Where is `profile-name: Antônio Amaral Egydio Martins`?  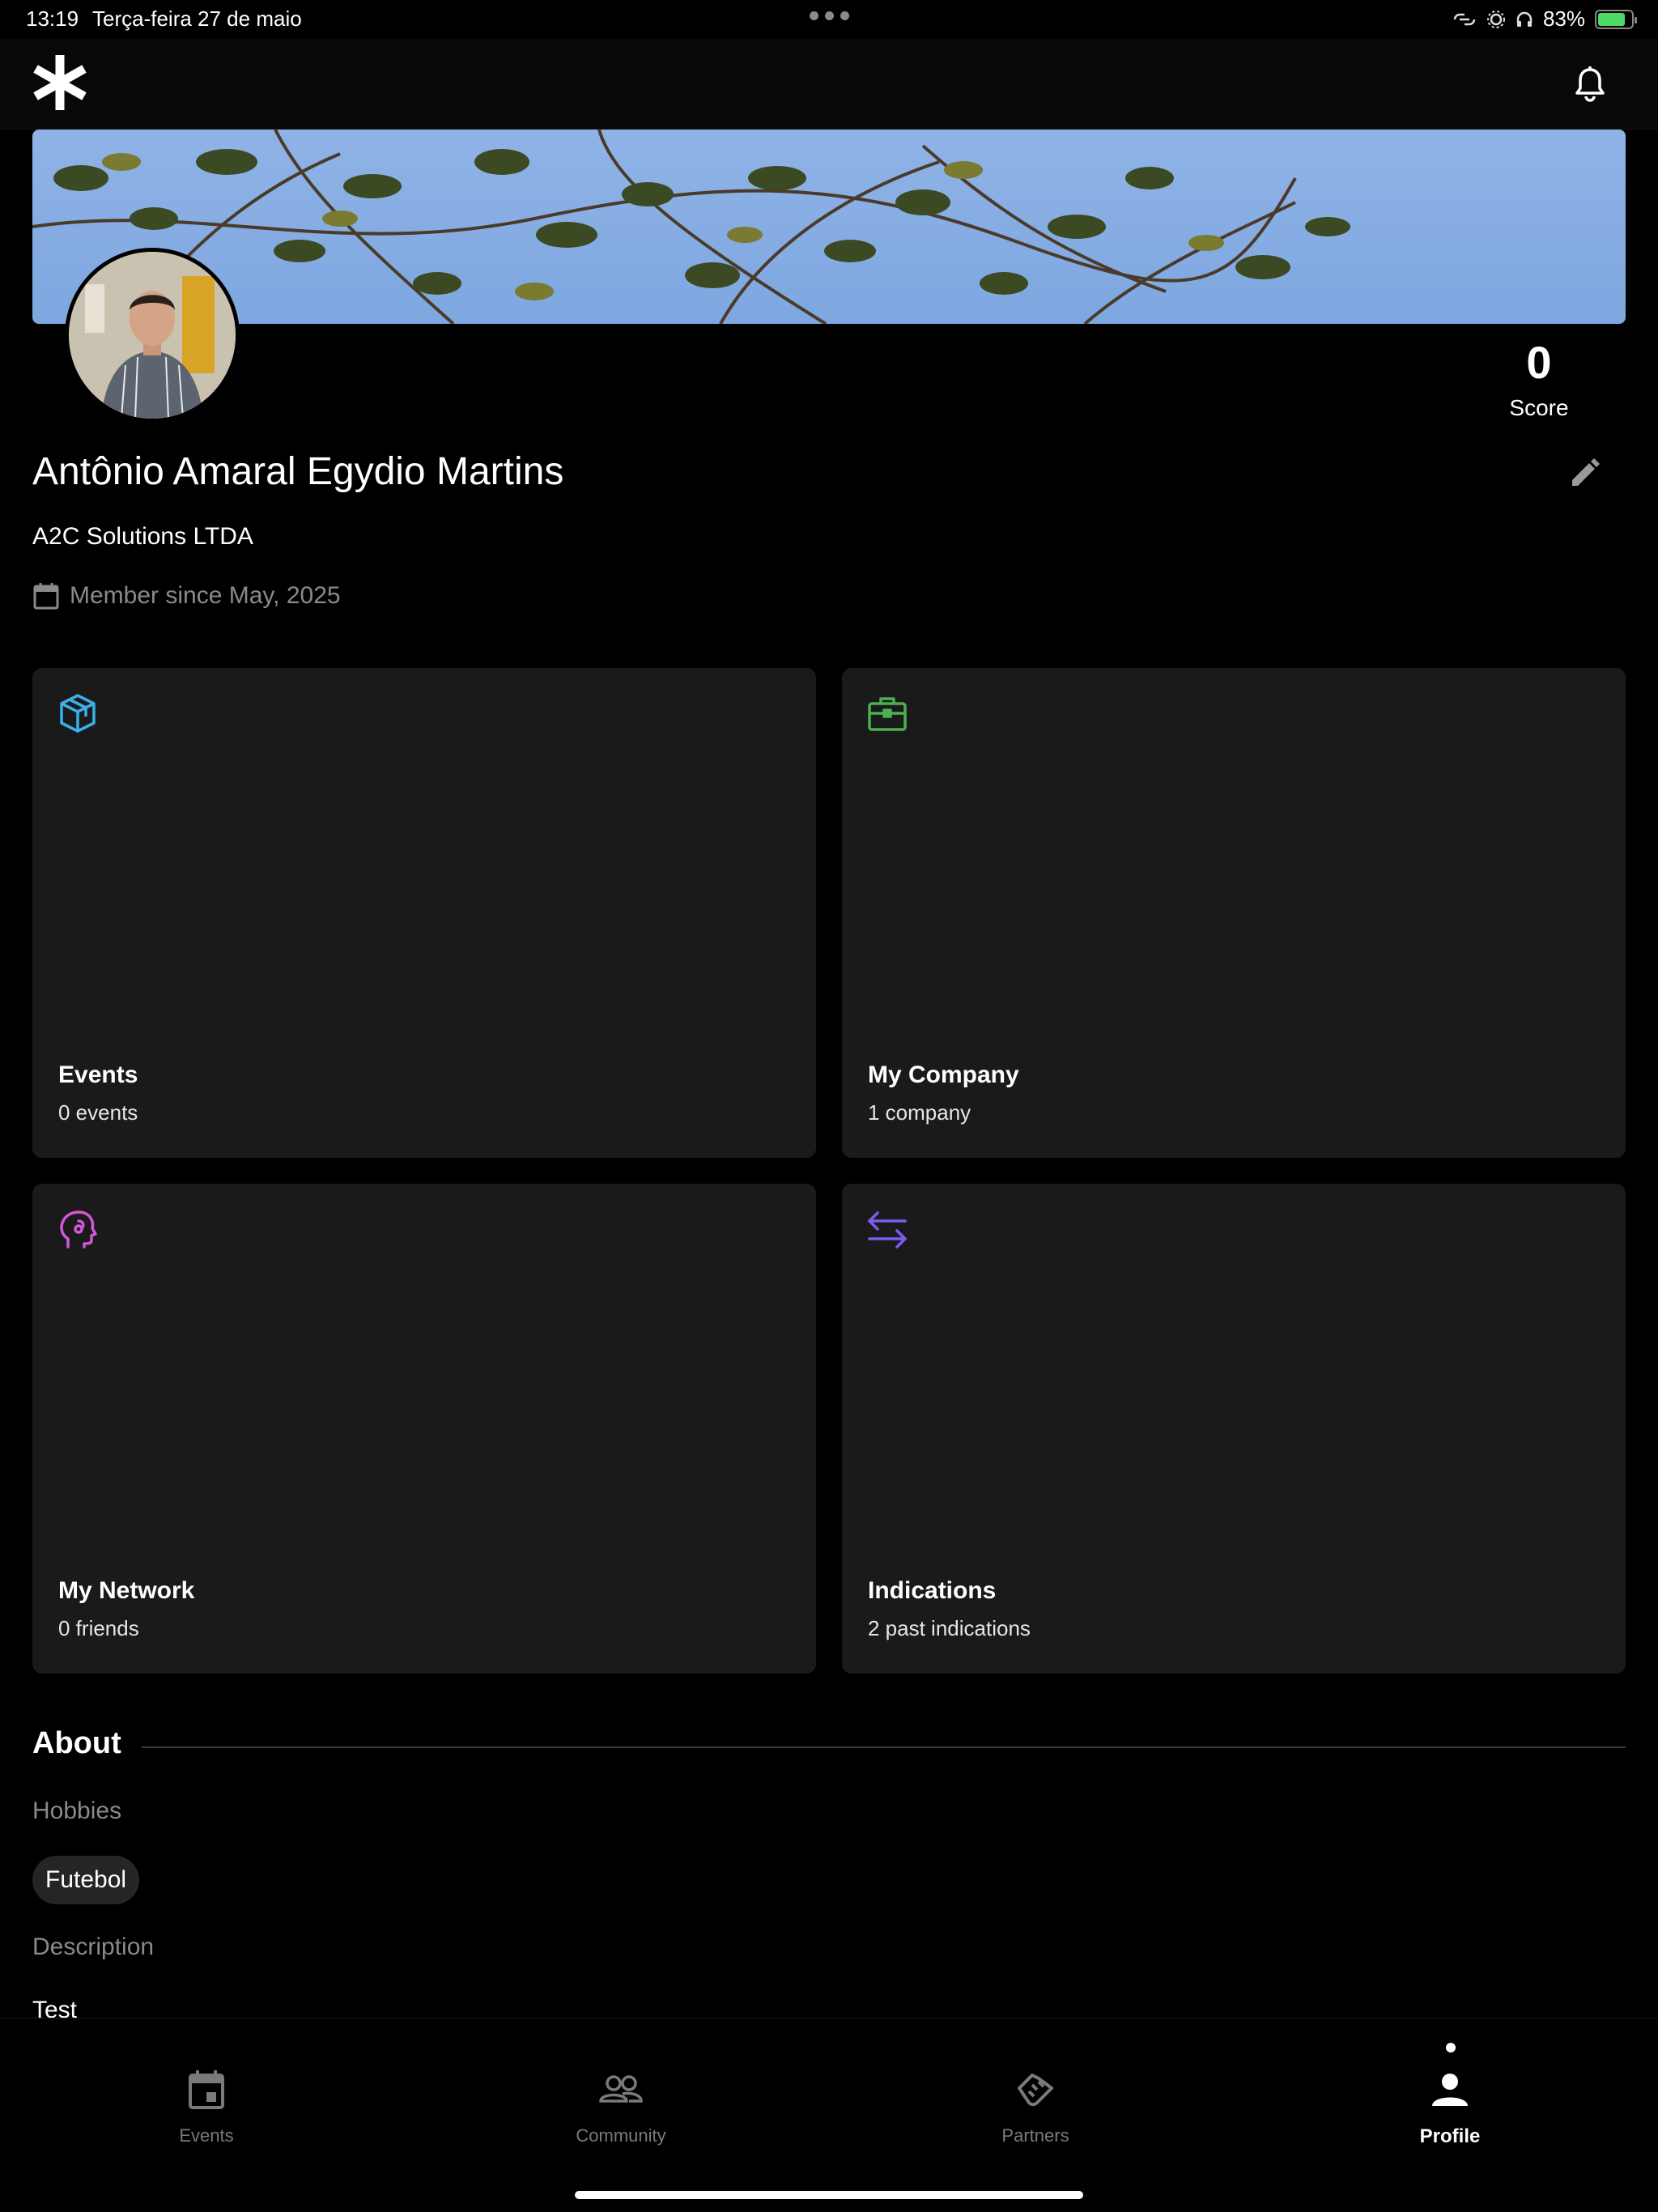
profile-name: Antônio Amaral Egydio Martins is located at coordinates (298, 472).